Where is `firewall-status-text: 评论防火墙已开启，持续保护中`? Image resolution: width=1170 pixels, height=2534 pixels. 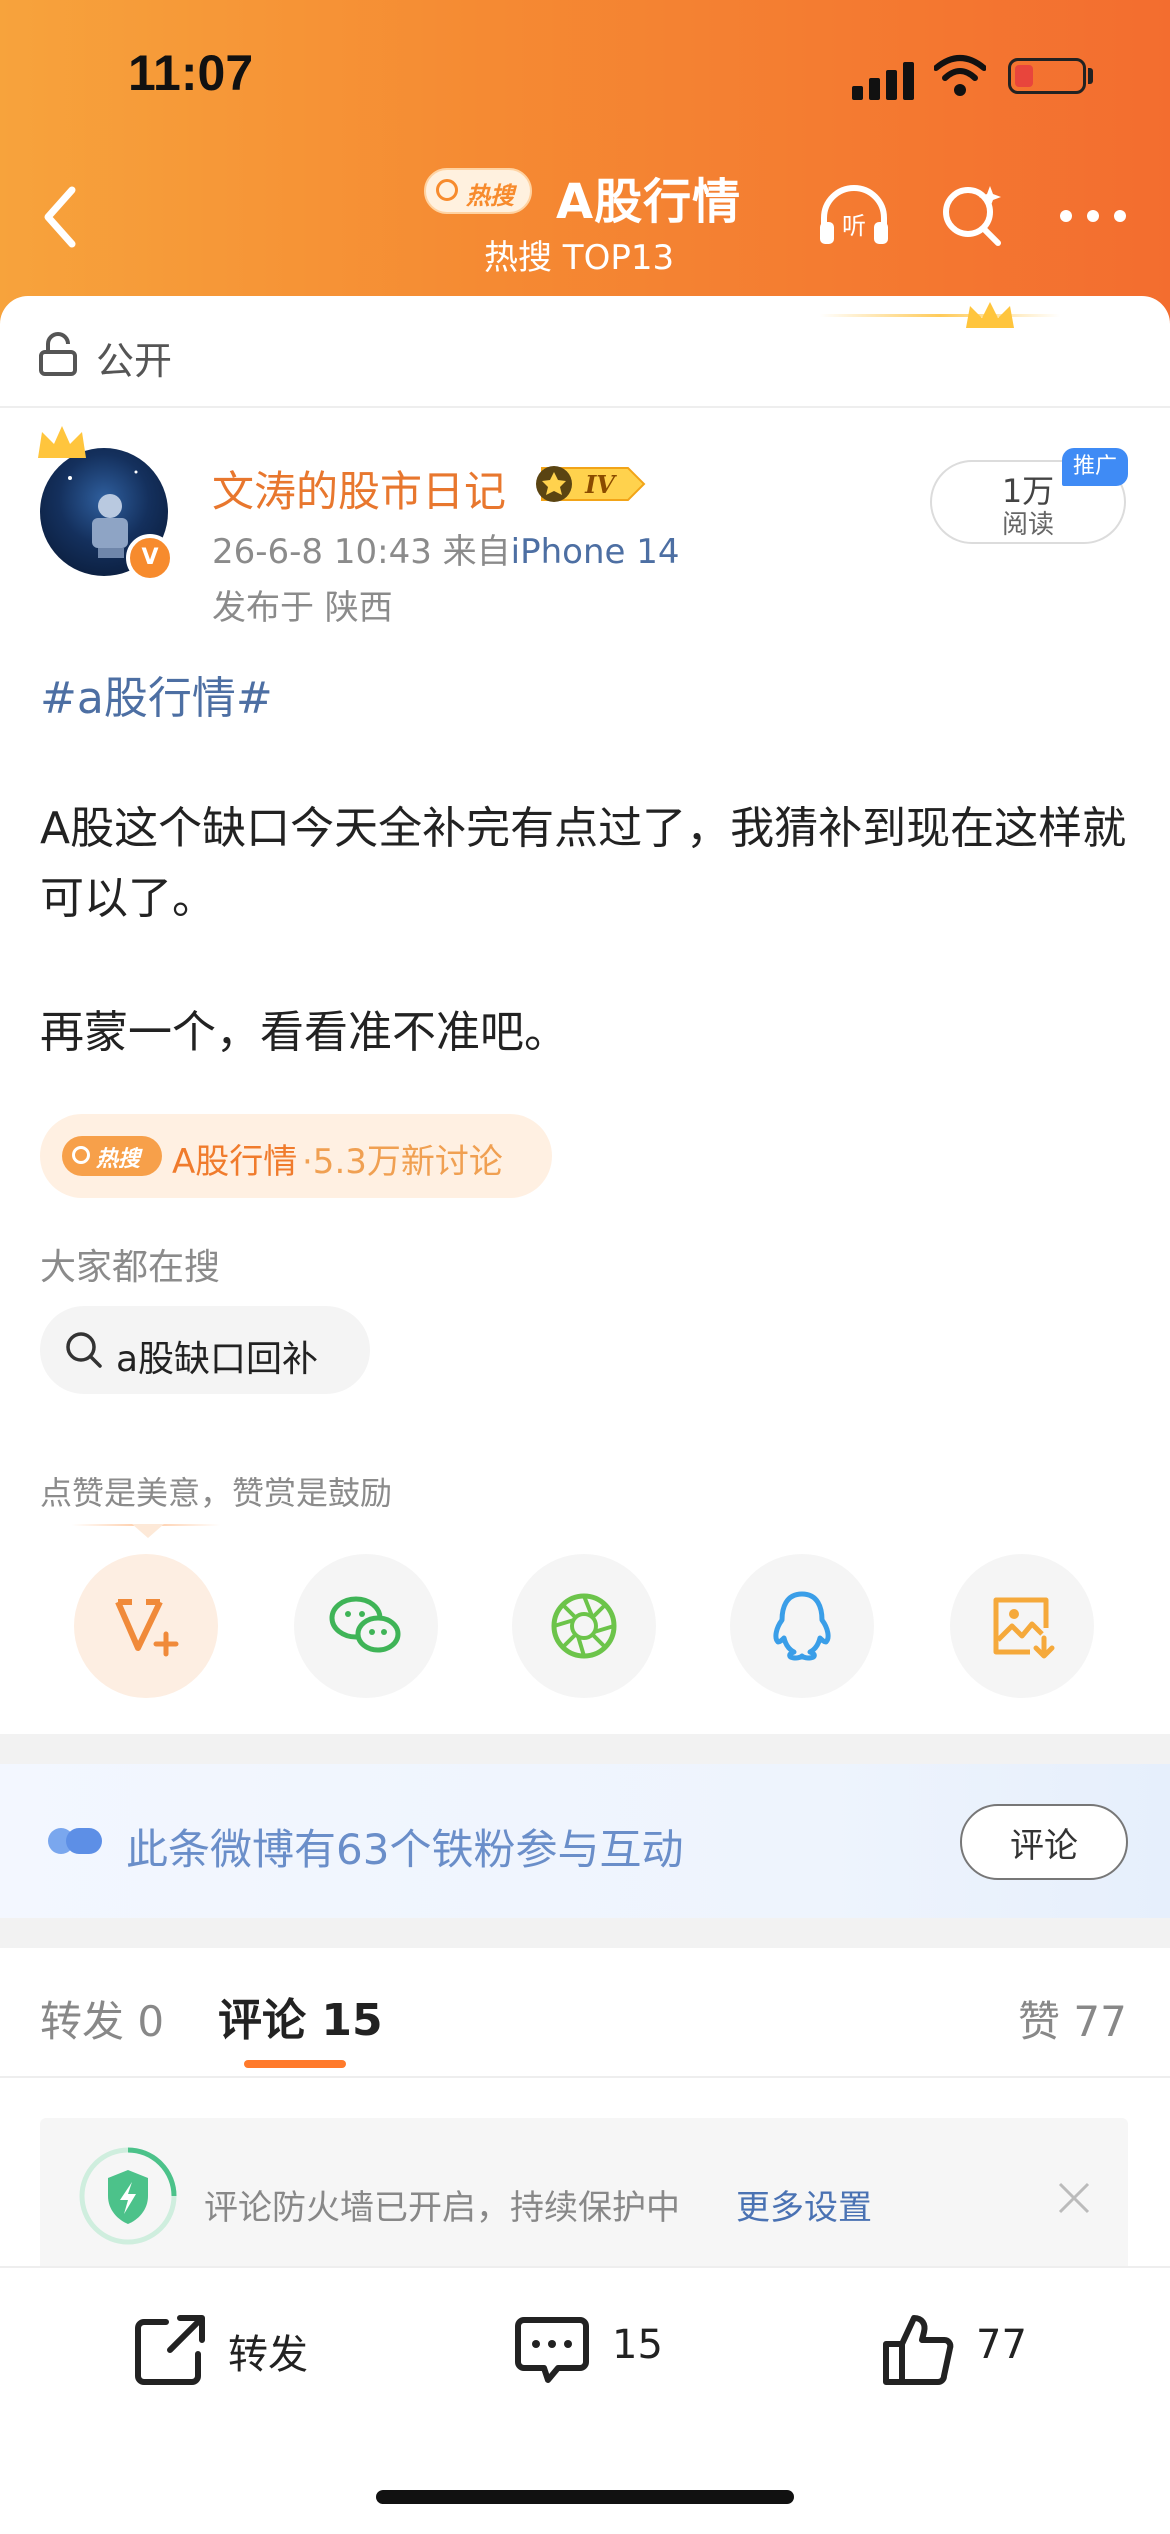 firewall-status-text: 评论防火墙已开启，持续保护中 is located at coordinates (442, 2208).